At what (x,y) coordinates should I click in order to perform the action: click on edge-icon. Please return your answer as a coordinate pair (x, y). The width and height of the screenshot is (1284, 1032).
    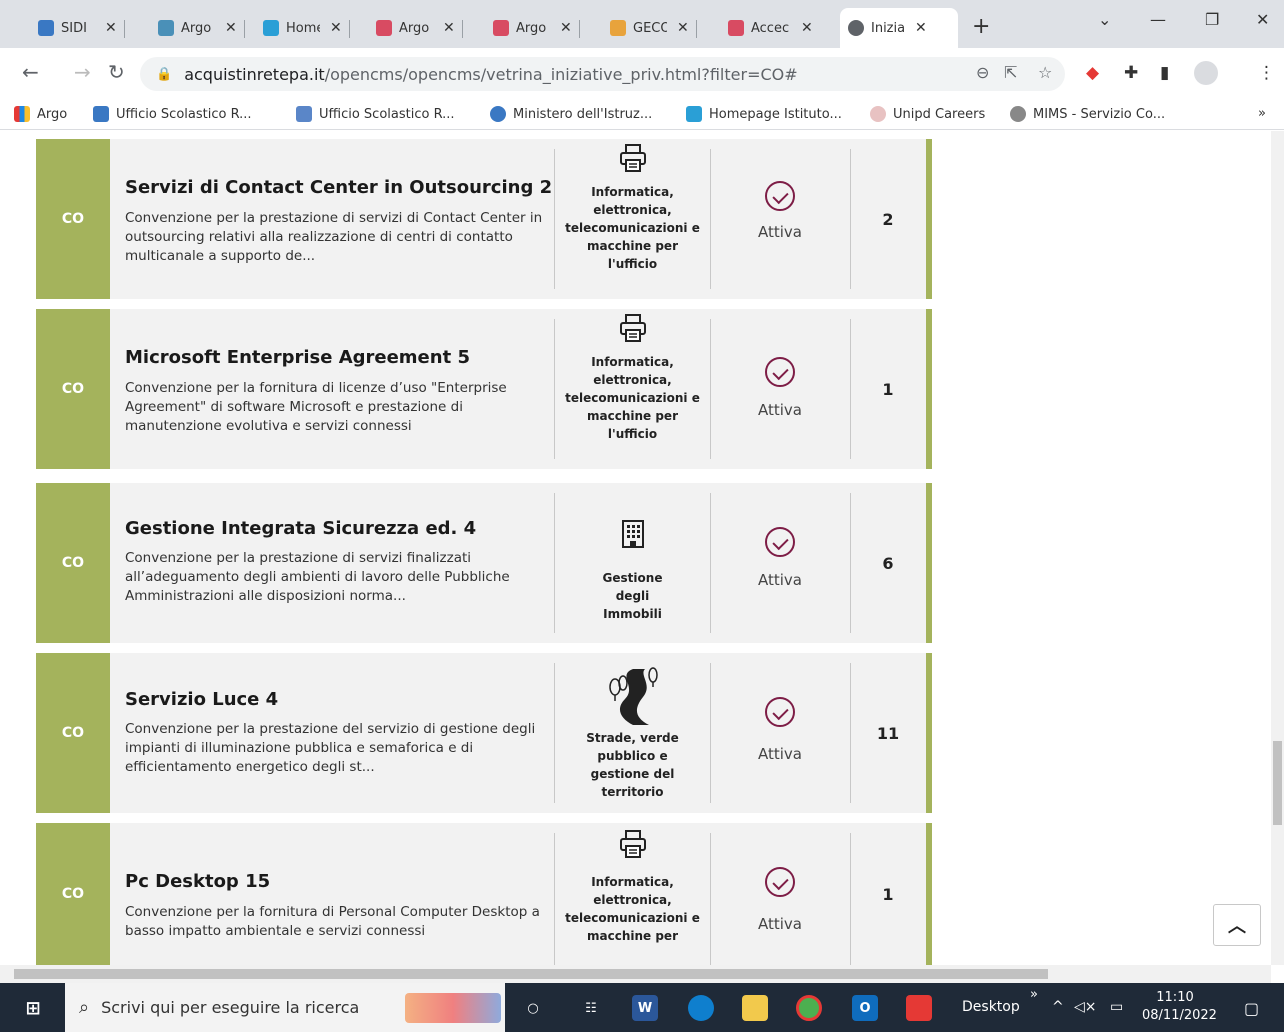
    Looking at the image, I should click on (701, 1008).